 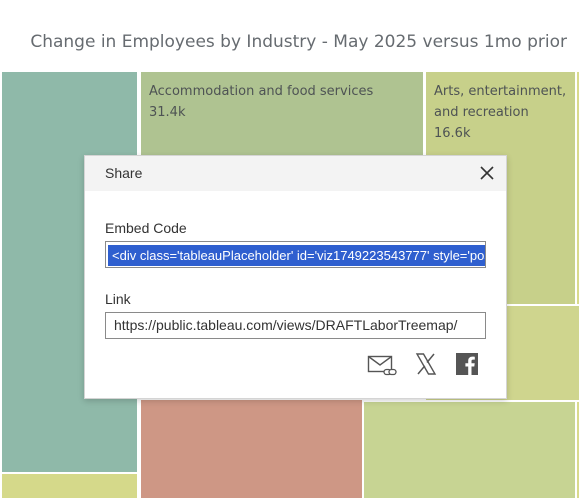 What do you see at coordinates (383, 365) in the screenshot?
I see `email-link-icon` at bounding box center [383, 365].